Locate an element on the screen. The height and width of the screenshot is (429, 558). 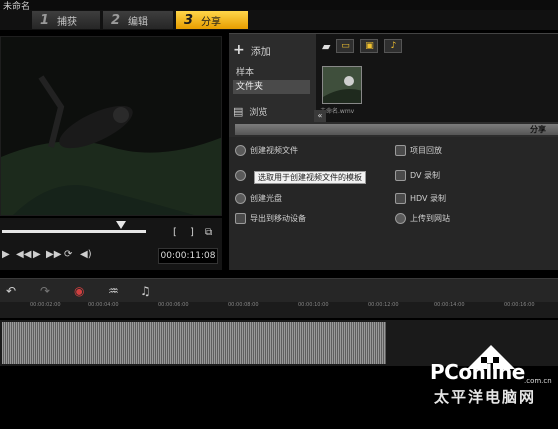
record-capture-icon: ◉ is located at coordinates (79, 291).